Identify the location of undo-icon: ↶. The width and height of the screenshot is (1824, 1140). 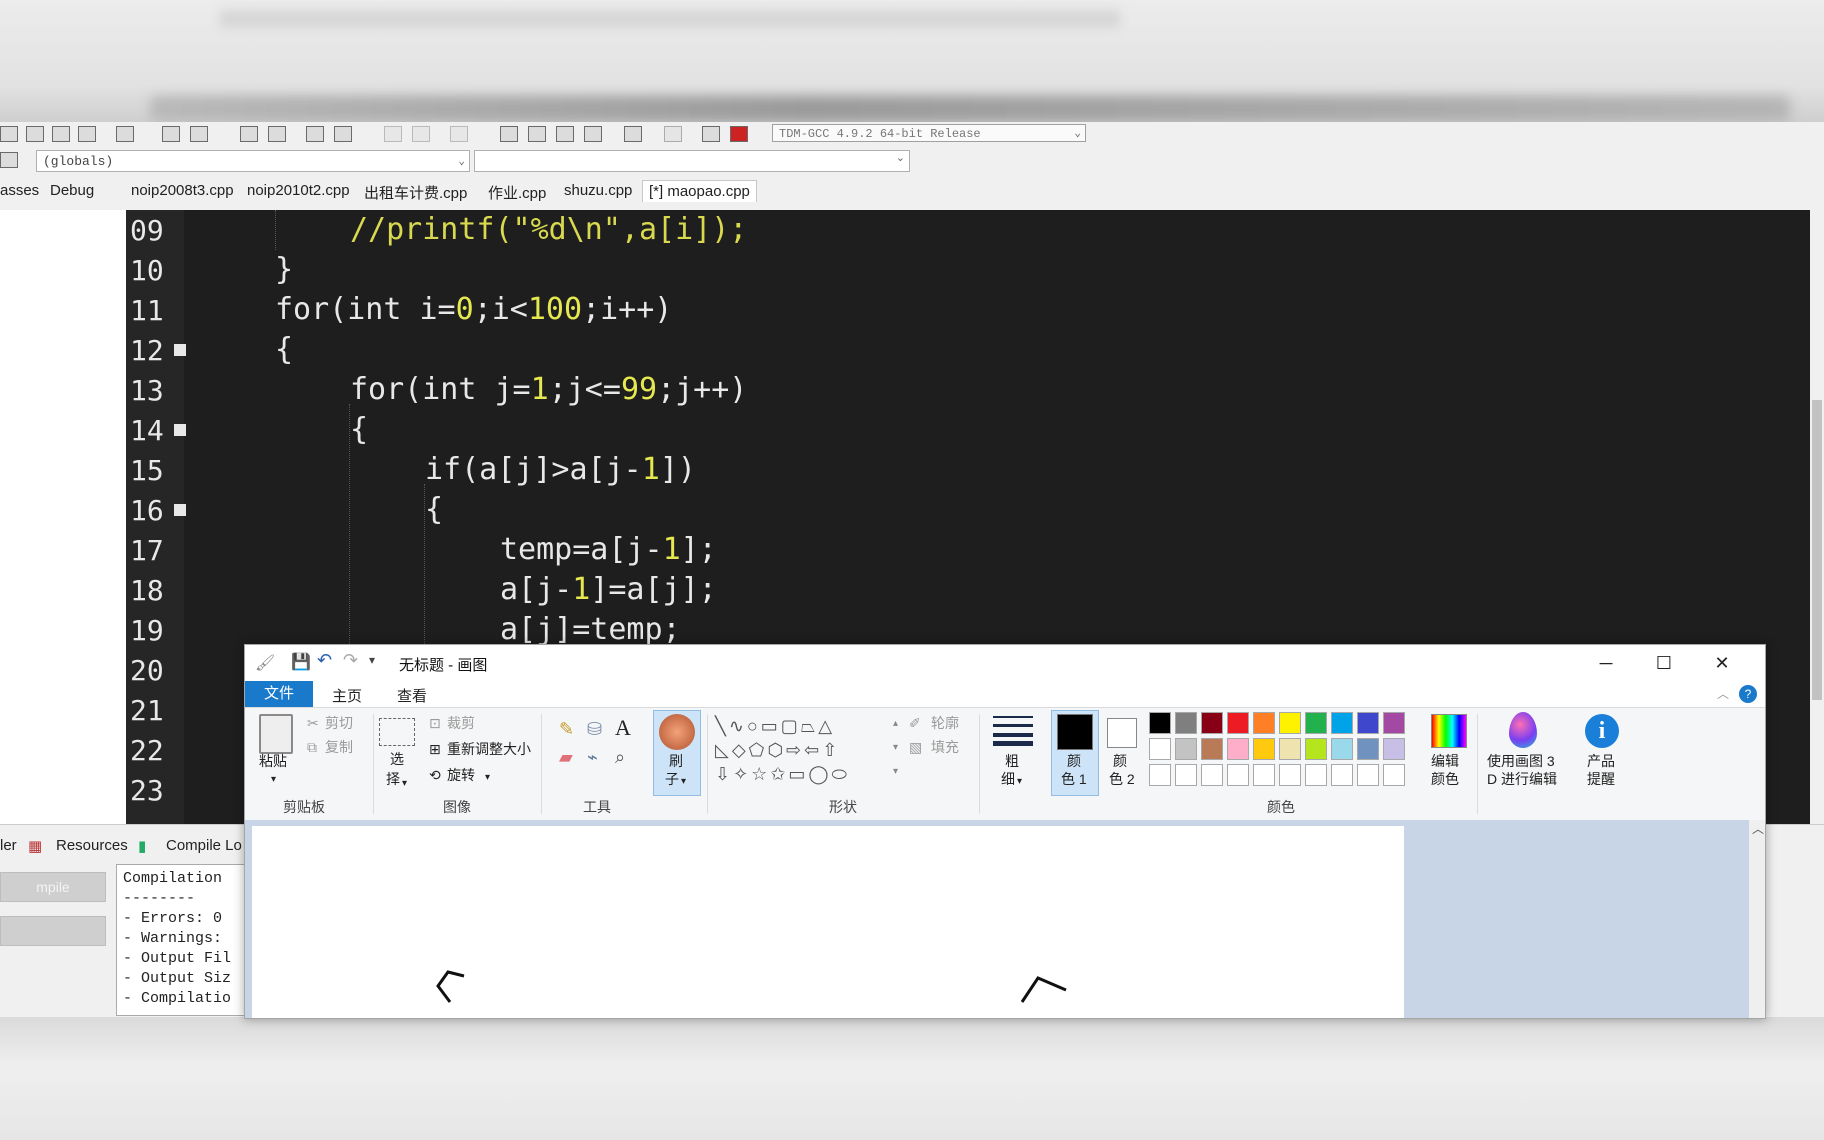
(324, 660).